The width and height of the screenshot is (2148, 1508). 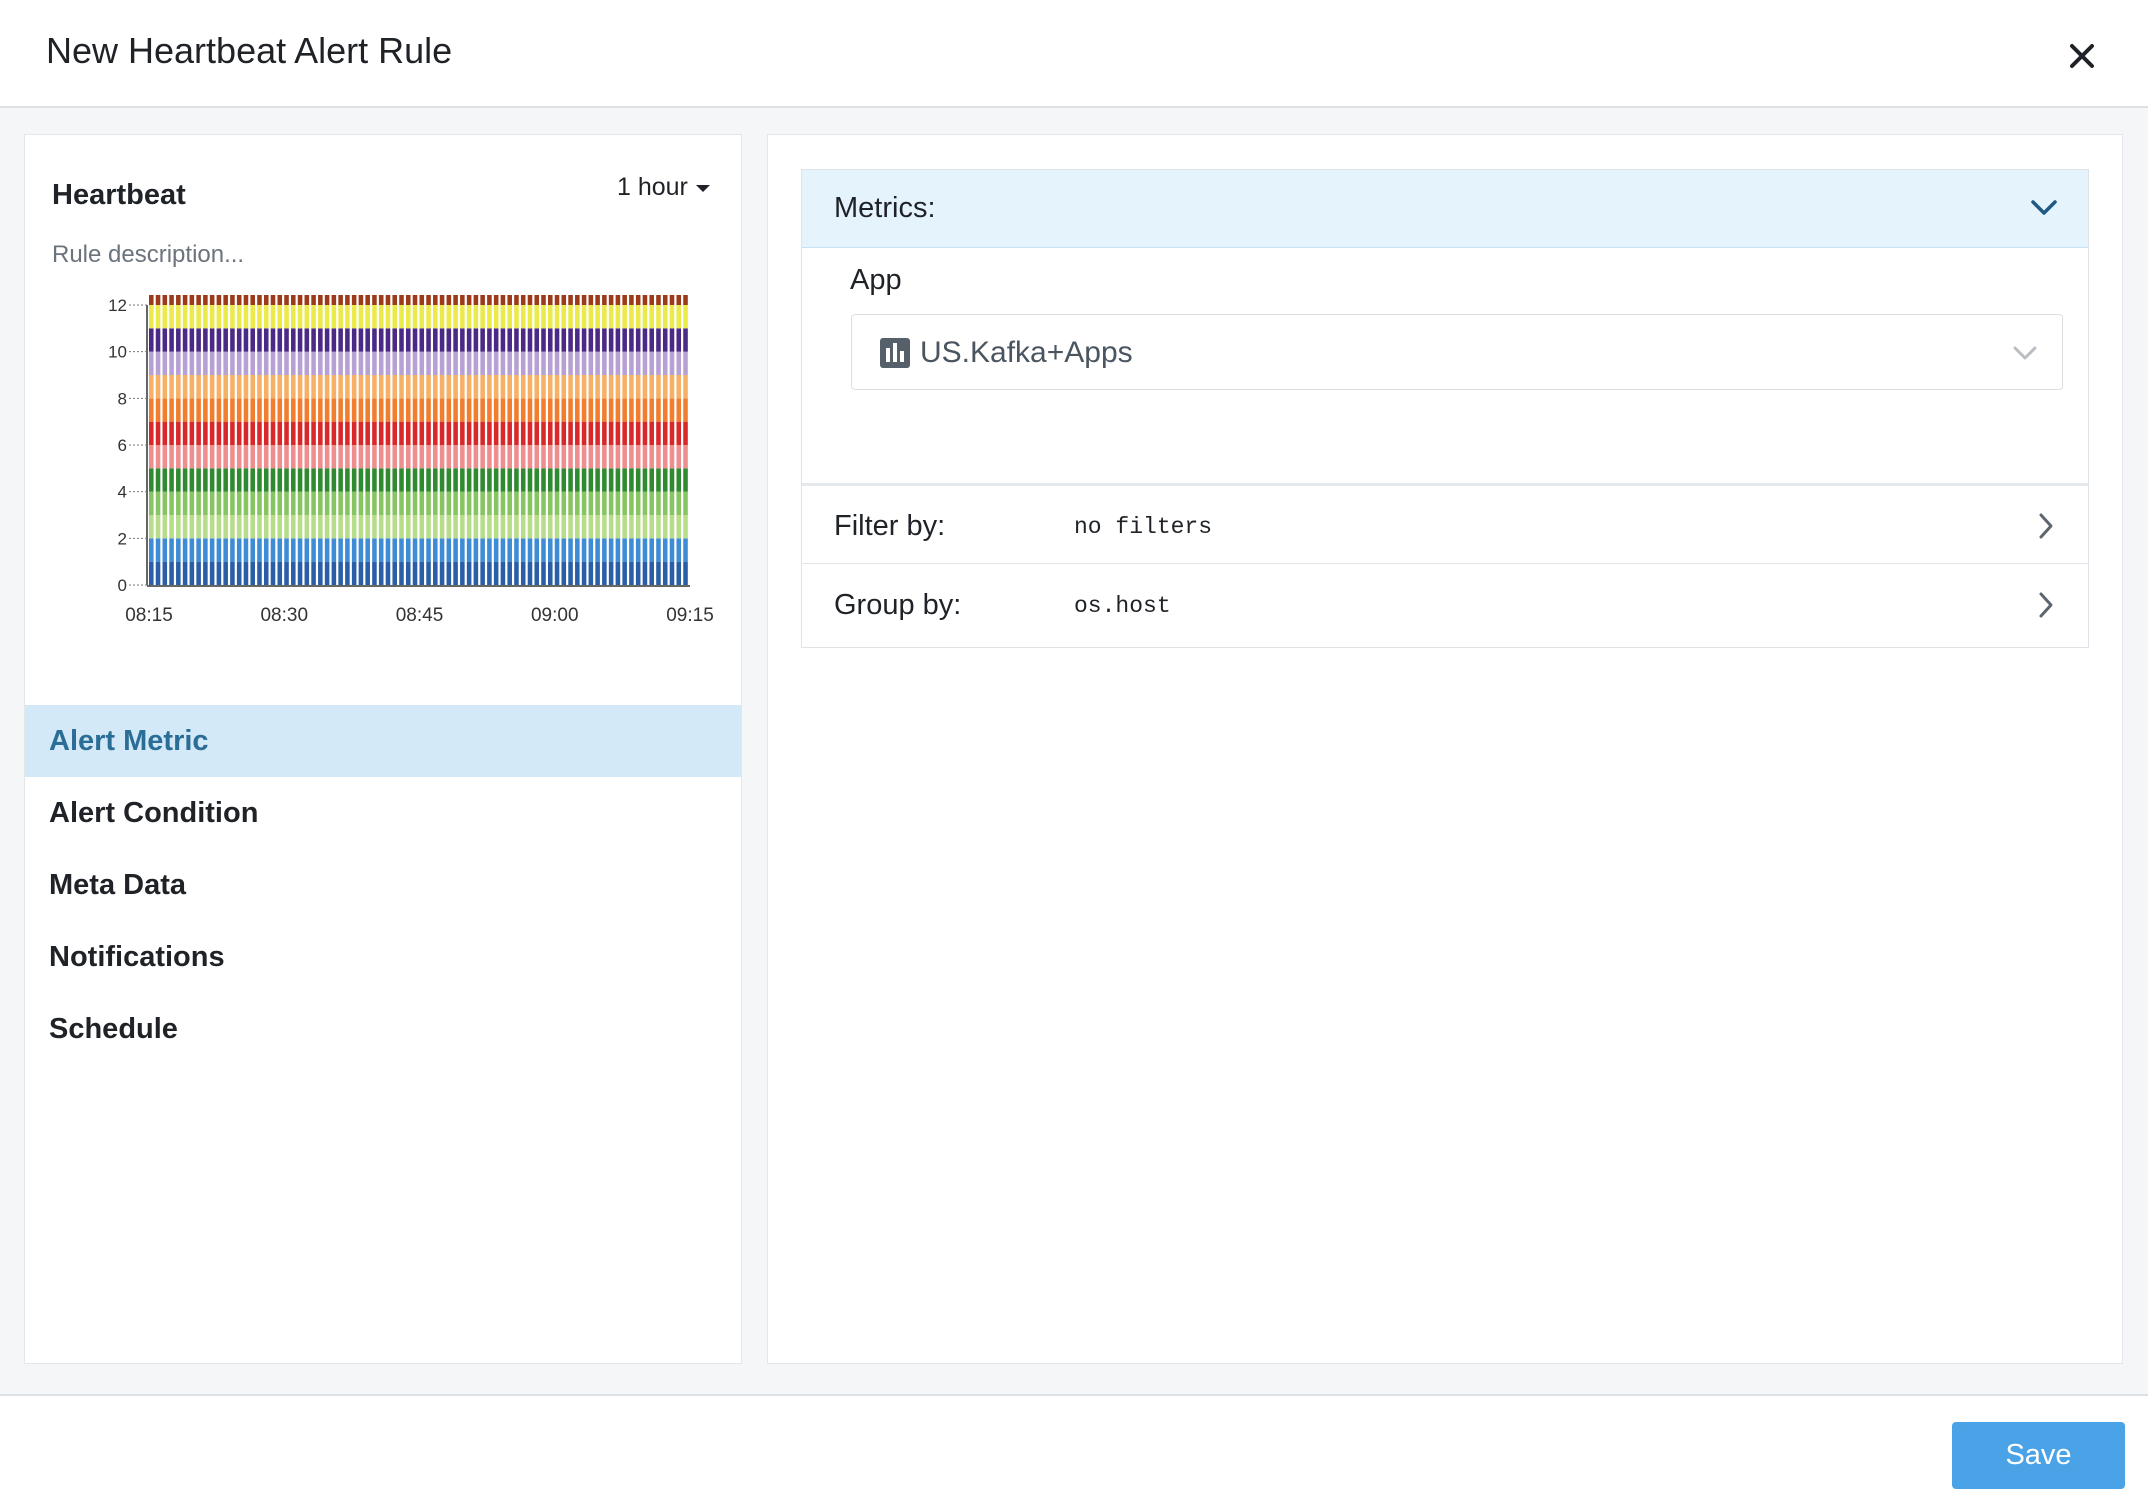 What do you see at coordinates (1445, 525) in the screenshot?
I see `filter-by-row: Filter by: no filters` at bounding box center [1445, 525].